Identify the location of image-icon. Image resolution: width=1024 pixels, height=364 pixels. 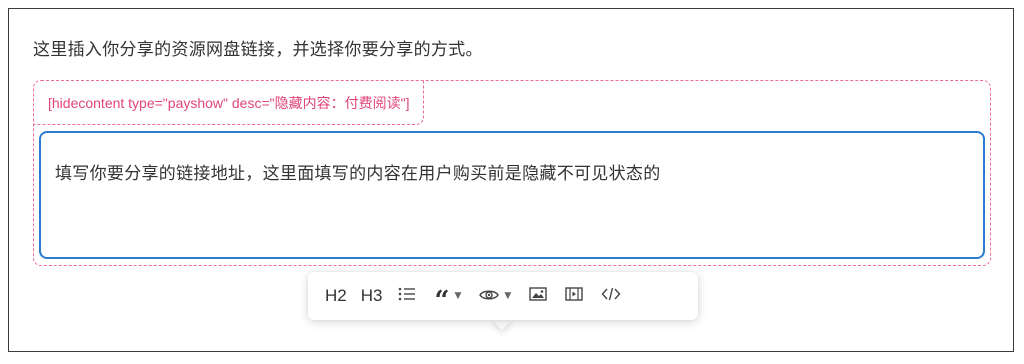
(538, 296).